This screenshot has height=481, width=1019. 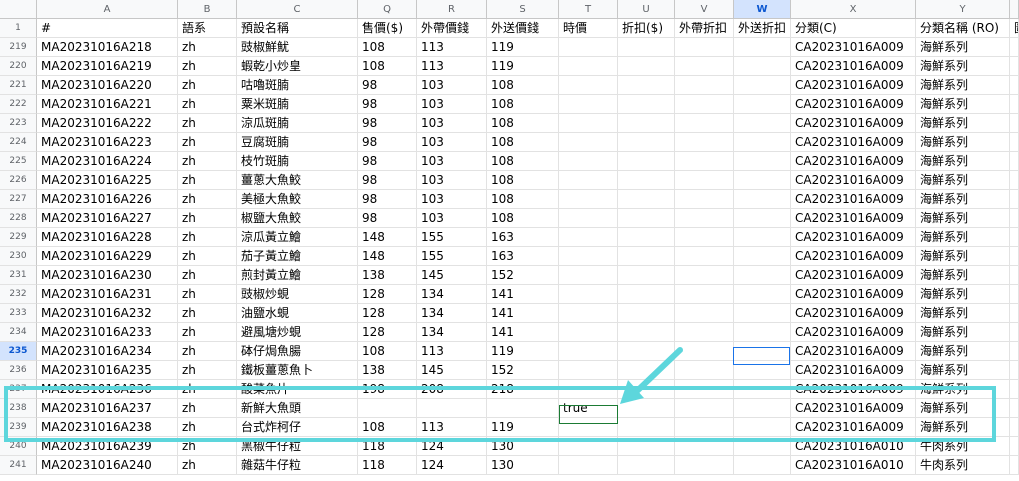 What do you see at coordinates (651, 375) in the screenshot?
I see `annotation-arrow` at bounding box center [651, 375].